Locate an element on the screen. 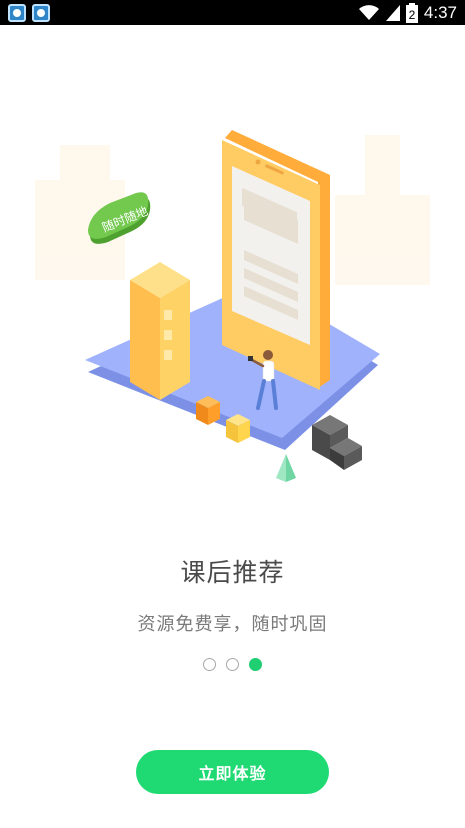 Image resolution: width=465 pixels, height=828 pixels. try-now-button: 立即体验 is located at coordinates (232, 772).